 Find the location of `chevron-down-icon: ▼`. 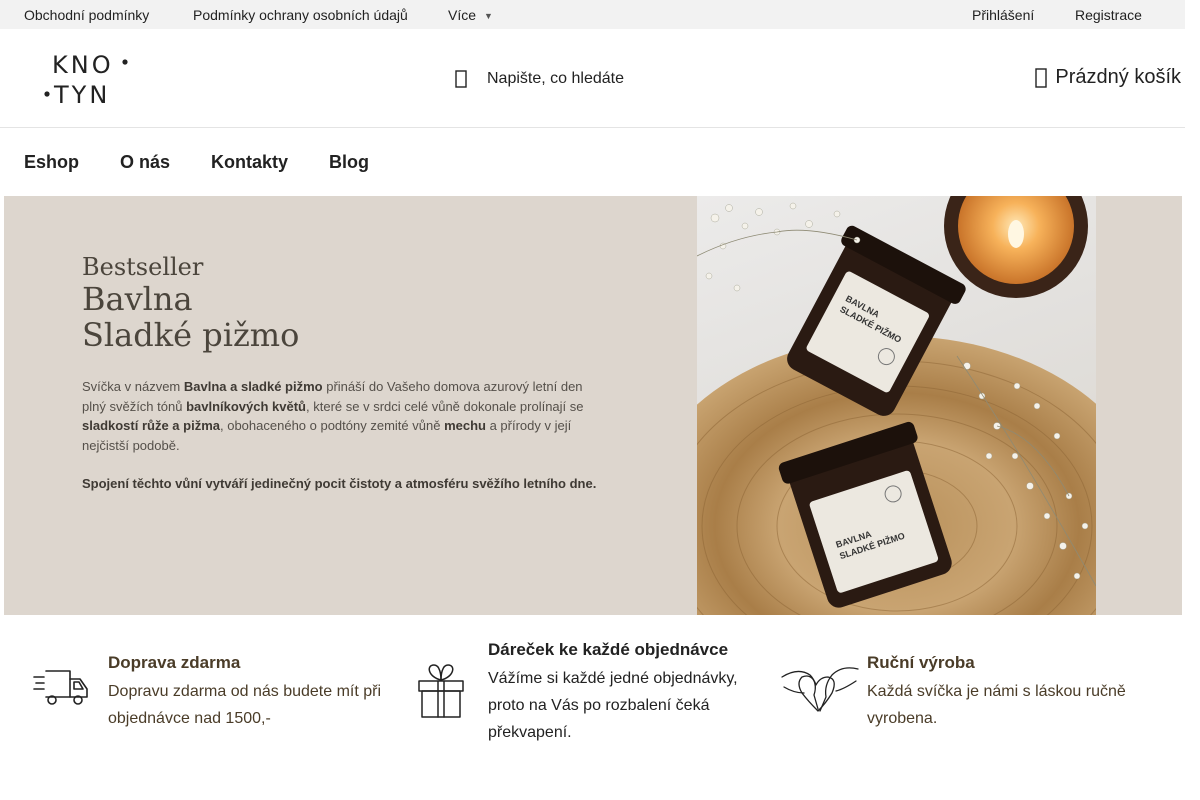

chevron-down-icon: ▼ is located at coordinates (488, 16).